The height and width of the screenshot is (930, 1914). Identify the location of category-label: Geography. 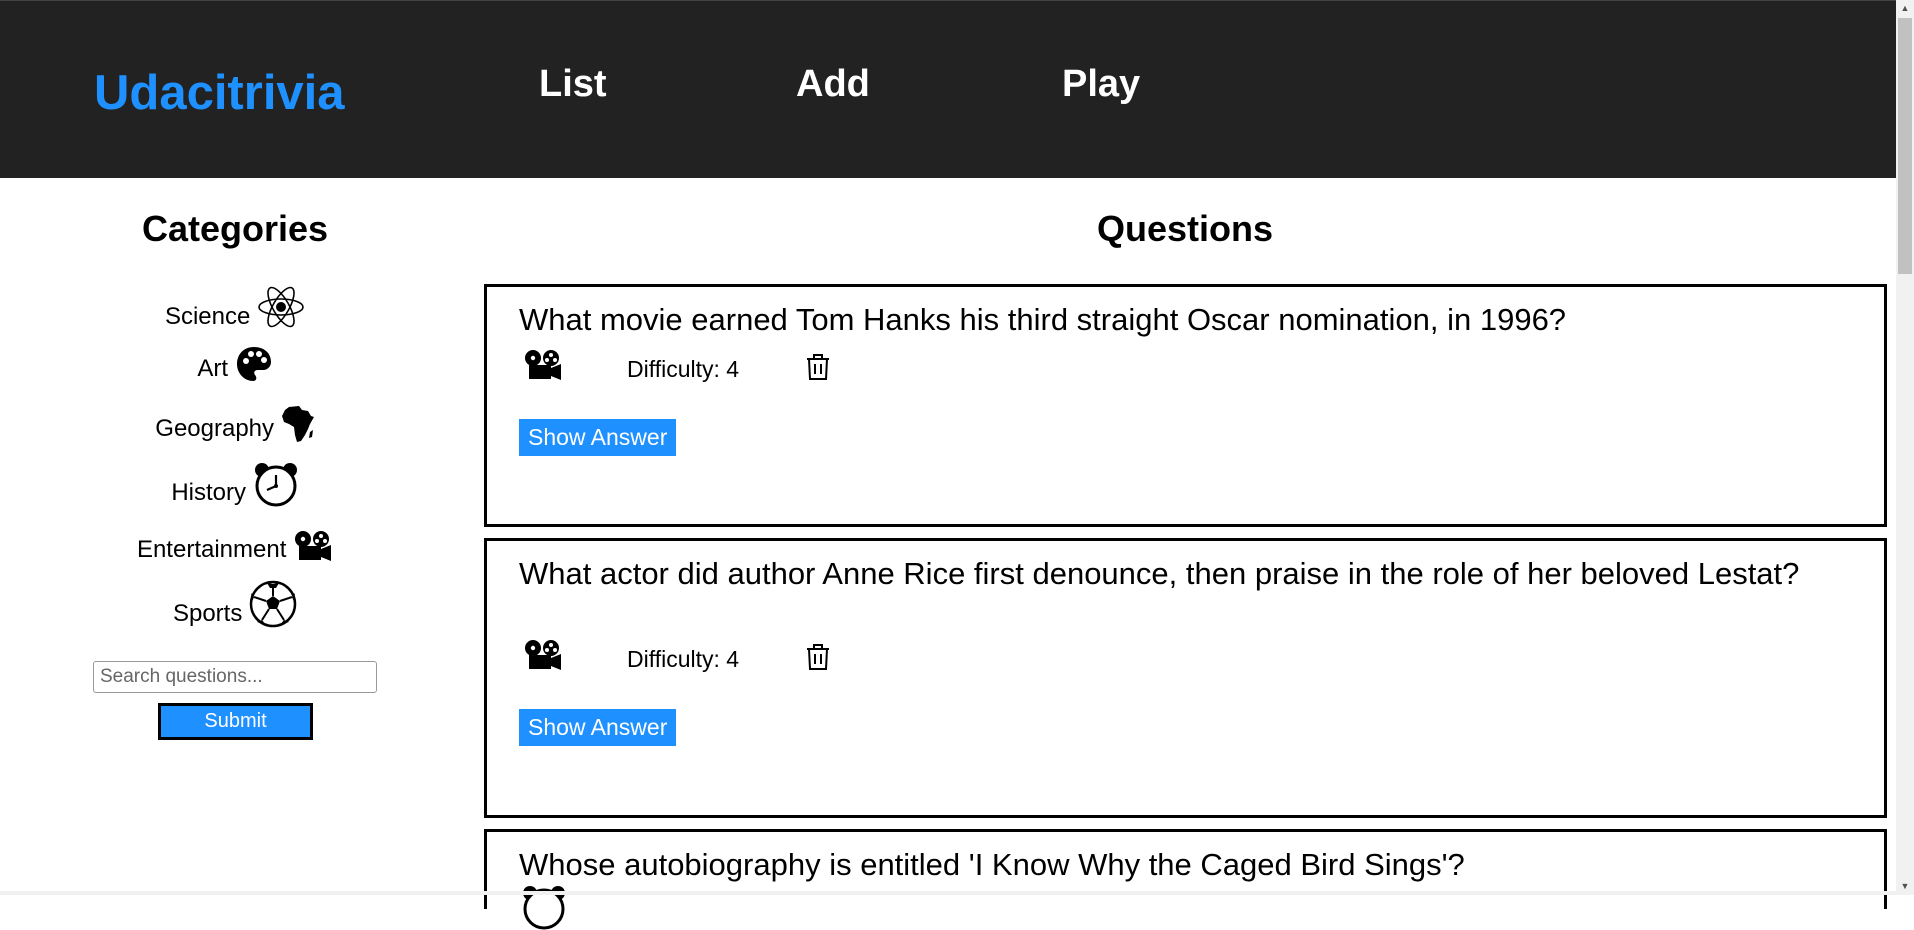
(215, 428).